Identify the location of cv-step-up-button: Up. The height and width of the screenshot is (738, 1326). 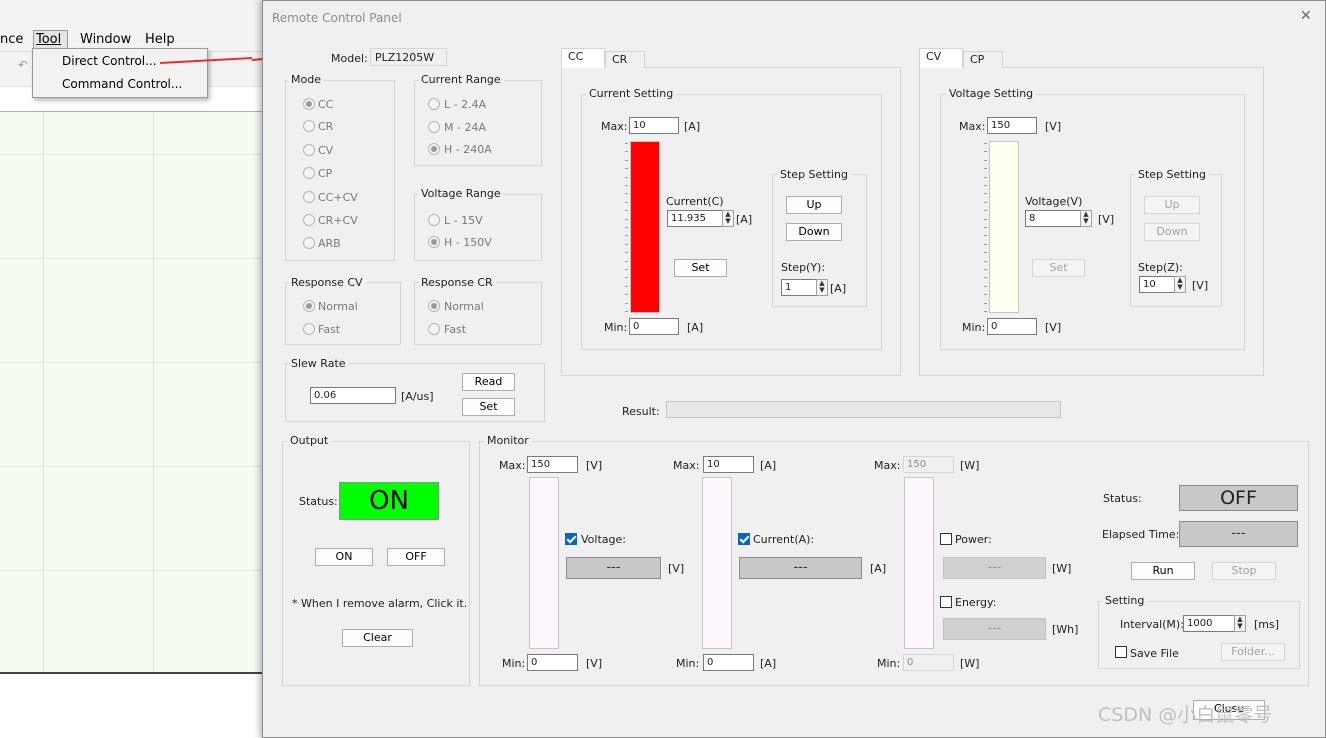
(1172, 205).